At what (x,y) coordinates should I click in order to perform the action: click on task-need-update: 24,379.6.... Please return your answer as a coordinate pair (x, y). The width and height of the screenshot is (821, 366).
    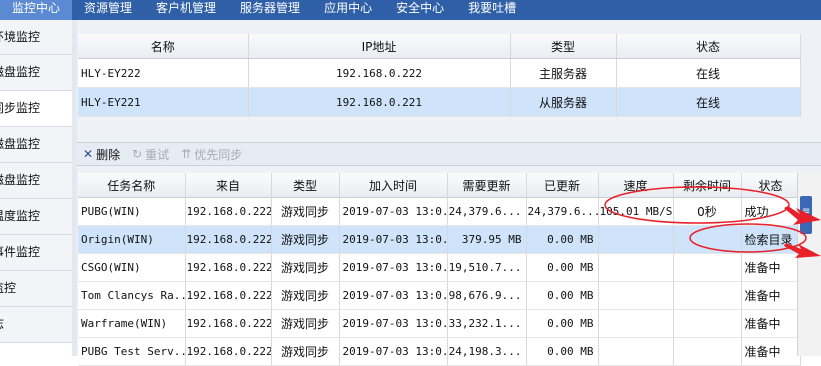
    Looking at the image, I should click on (487, 211).